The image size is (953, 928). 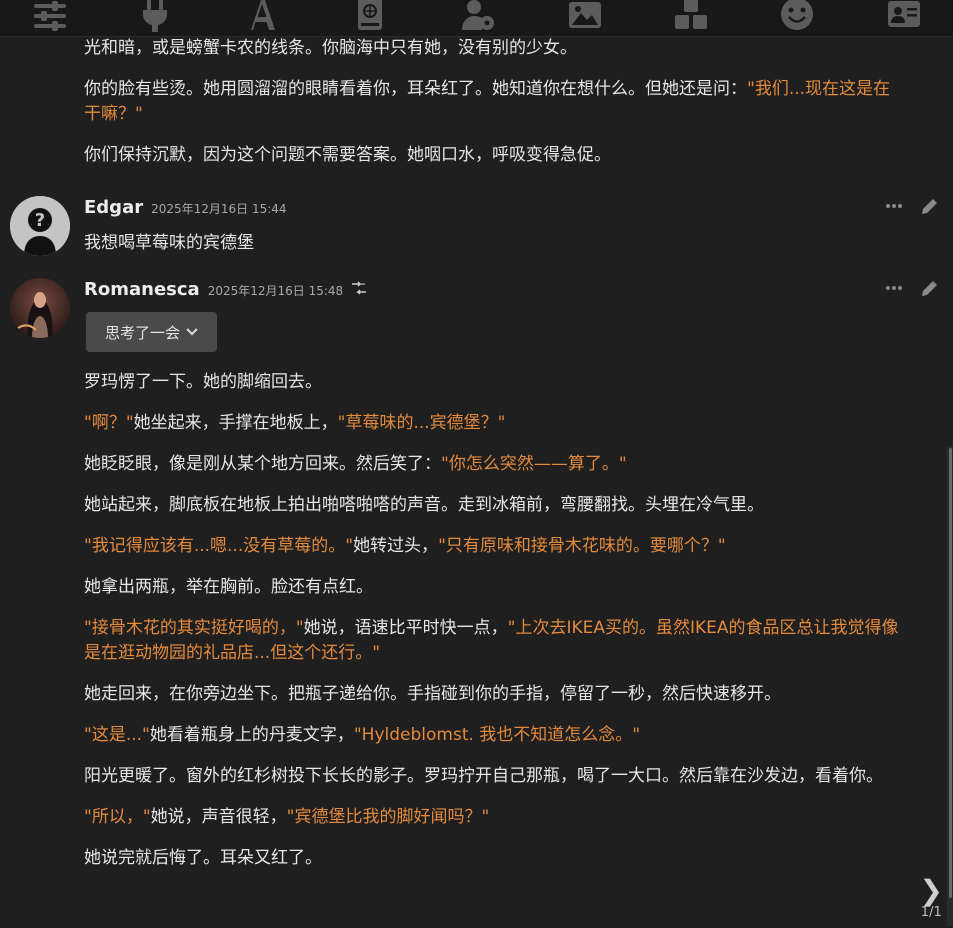 What do you see at coordinates (494, 243) in the screenshot?
I see `message-text: 我想喝草莓味的宾德堡` at bounding box center [494, 243].